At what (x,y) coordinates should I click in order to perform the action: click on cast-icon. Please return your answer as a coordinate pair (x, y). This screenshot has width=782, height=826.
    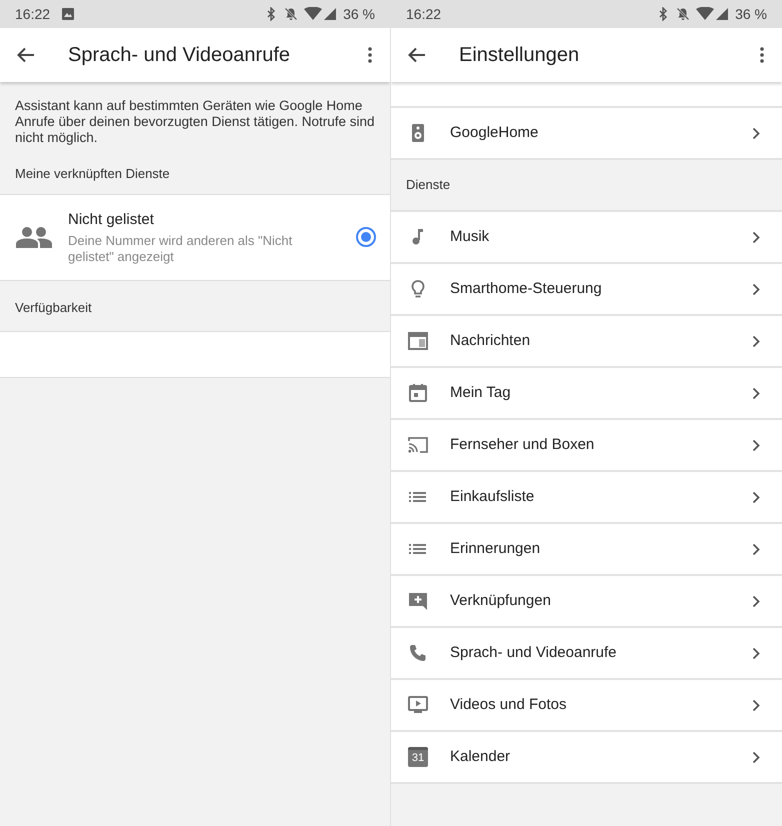
    Looking at the image, I should click on (418, 445).